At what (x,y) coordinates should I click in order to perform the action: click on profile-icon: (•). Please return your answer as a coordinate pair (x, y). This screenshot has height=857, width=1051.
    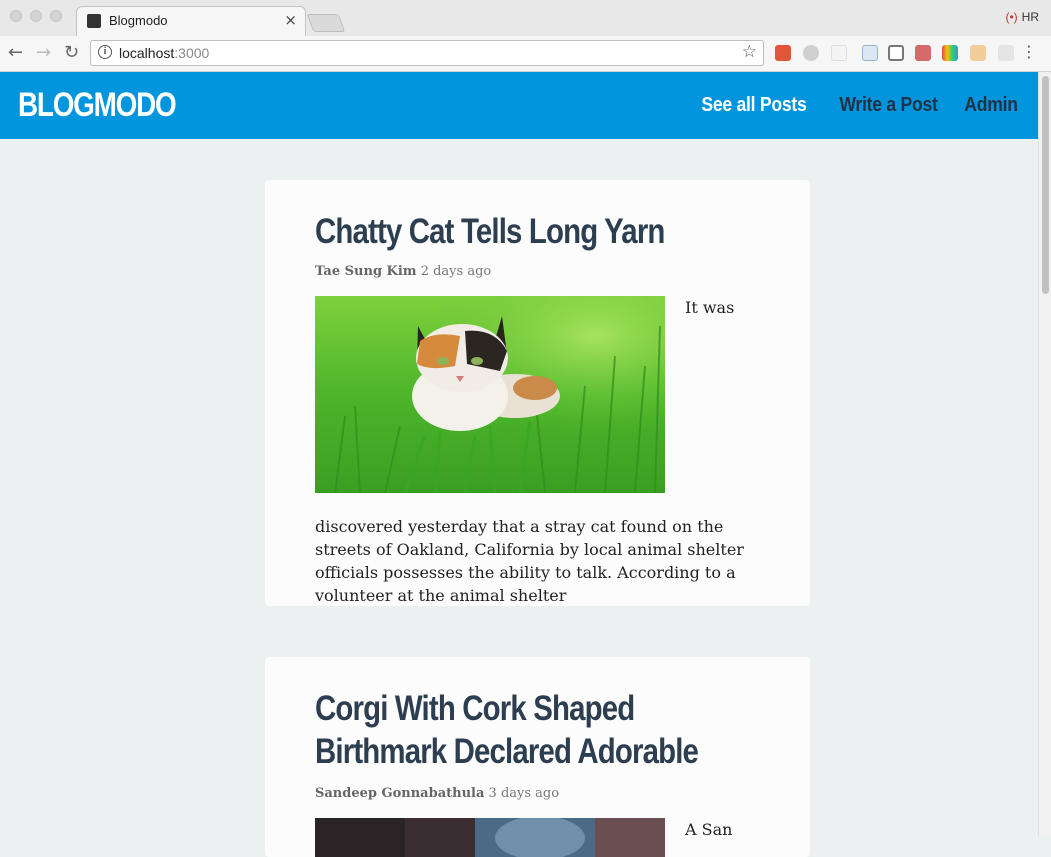
    Looking at the image, I should click on (1011, 17).